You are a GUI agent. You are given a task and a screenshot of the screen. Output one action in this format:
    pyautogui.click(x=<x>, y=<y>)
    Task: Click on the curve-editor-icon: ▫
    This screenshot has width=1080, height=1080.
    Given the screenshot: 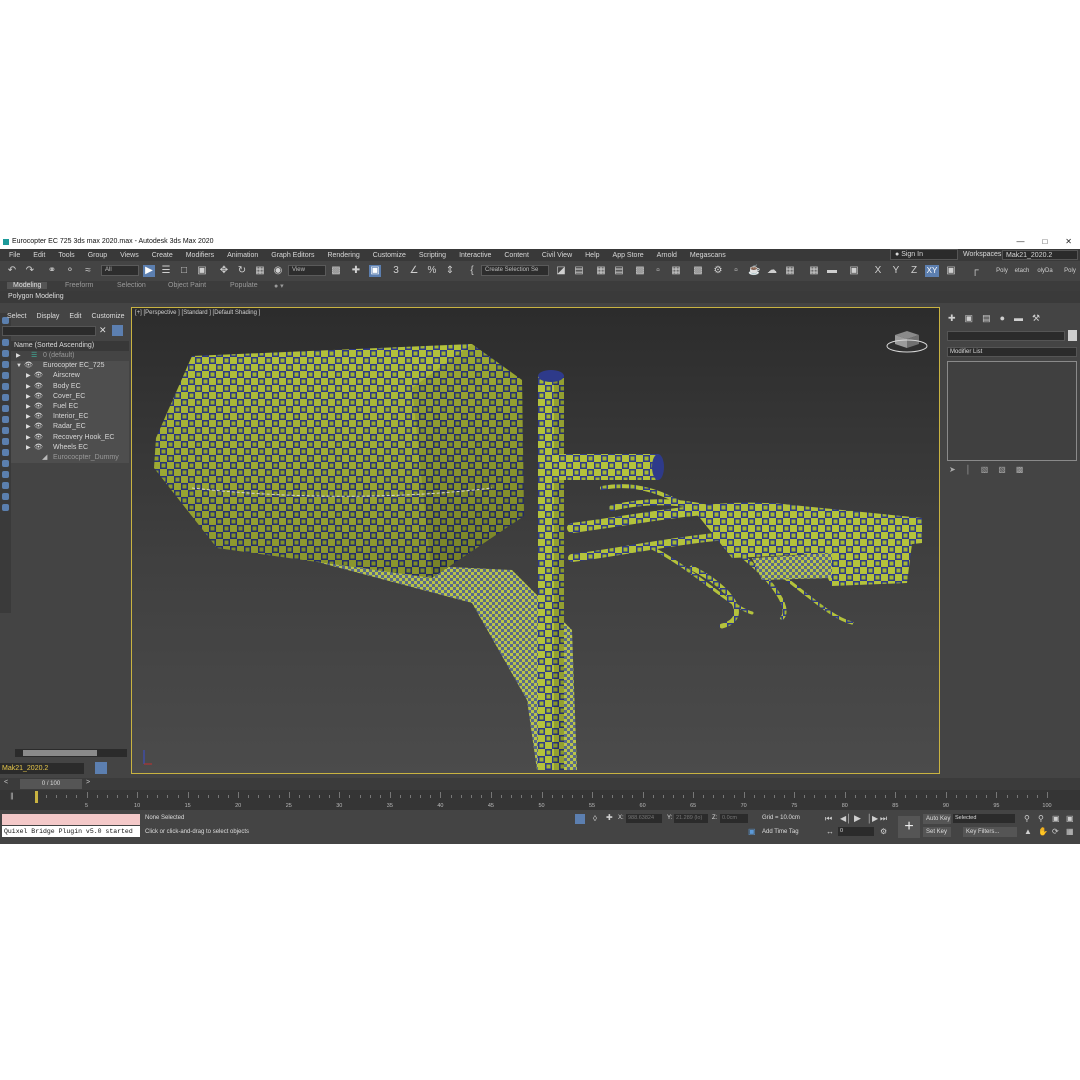 What is the action you would take?
    pyautogui.click(x=658, y=271)
    